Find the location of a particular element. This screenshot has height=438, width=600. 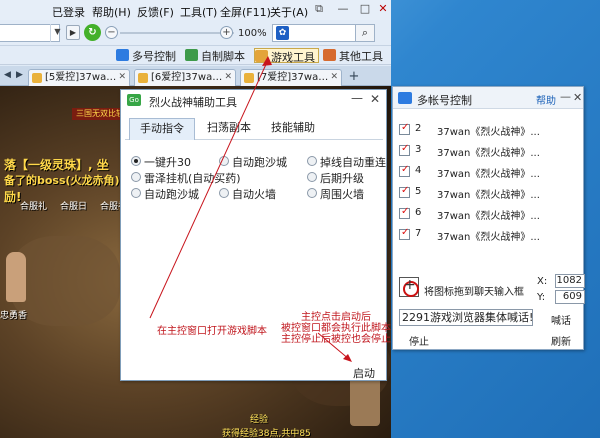

arrow-to-game-tools is located at coordinates (209, 189).